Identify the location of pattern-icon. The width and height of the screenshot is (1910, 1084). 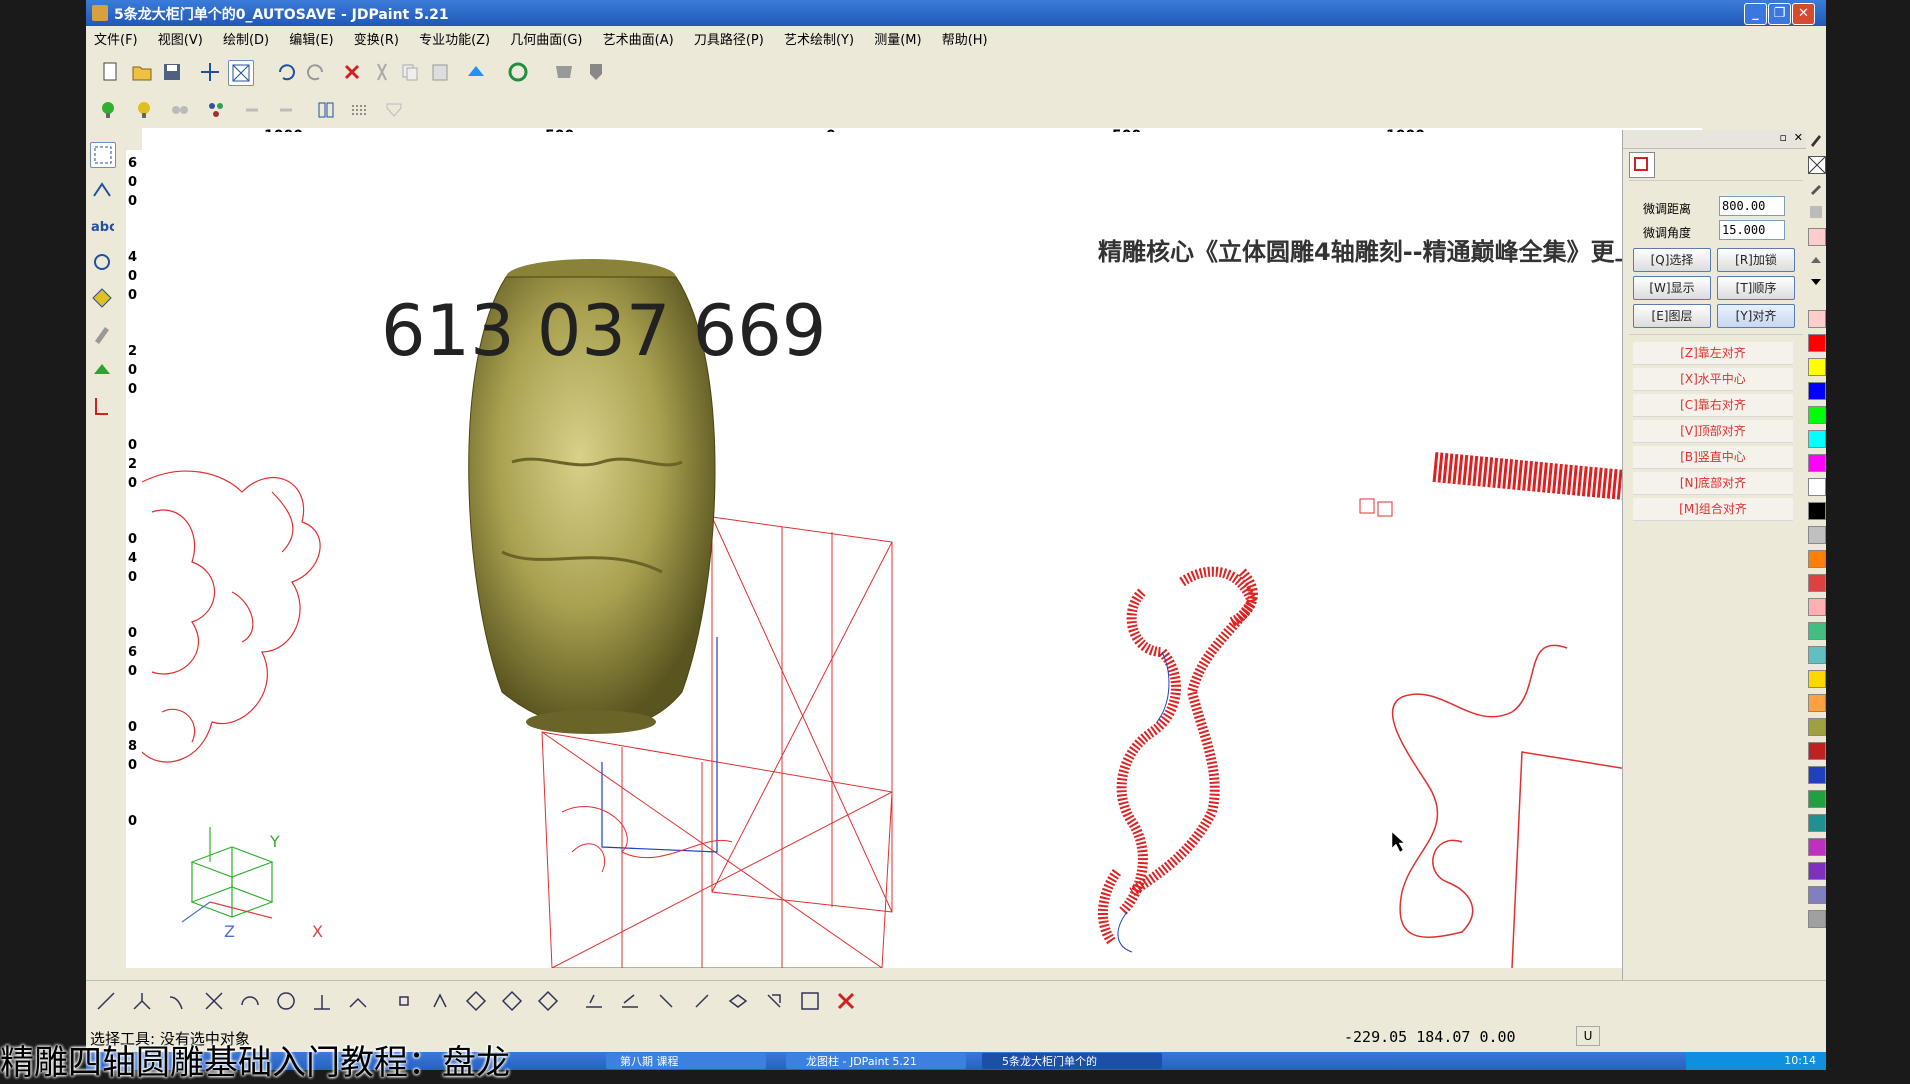
(1816, 212).